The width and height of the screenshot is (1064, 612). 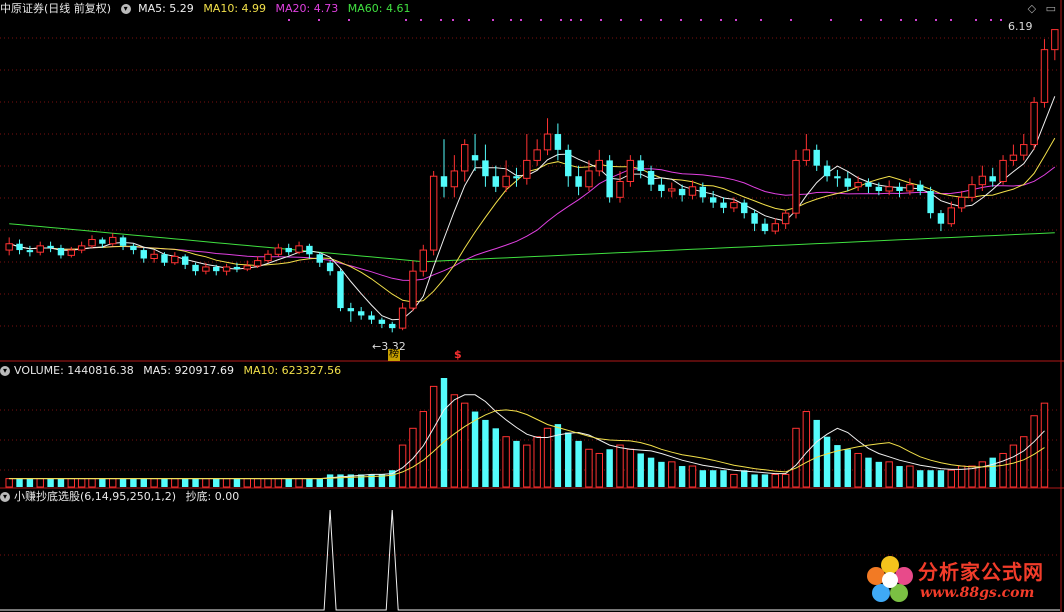 What do you see at coordinates (890, 579) in the screenshot?
I see `flower-logo-icon` at bounding box center [890, 579].